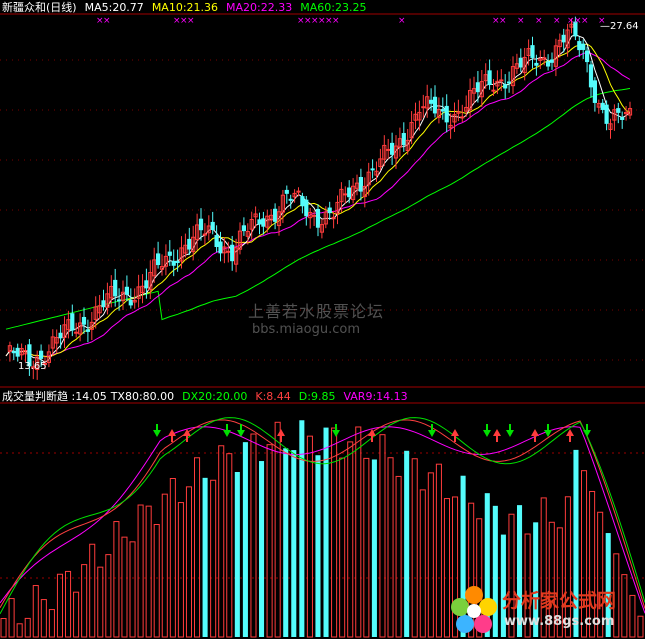 Image resolution: width=645 pixels, height=639 pixels. I want to click on dx20-label: DX20:20.00, so click(215, 396).